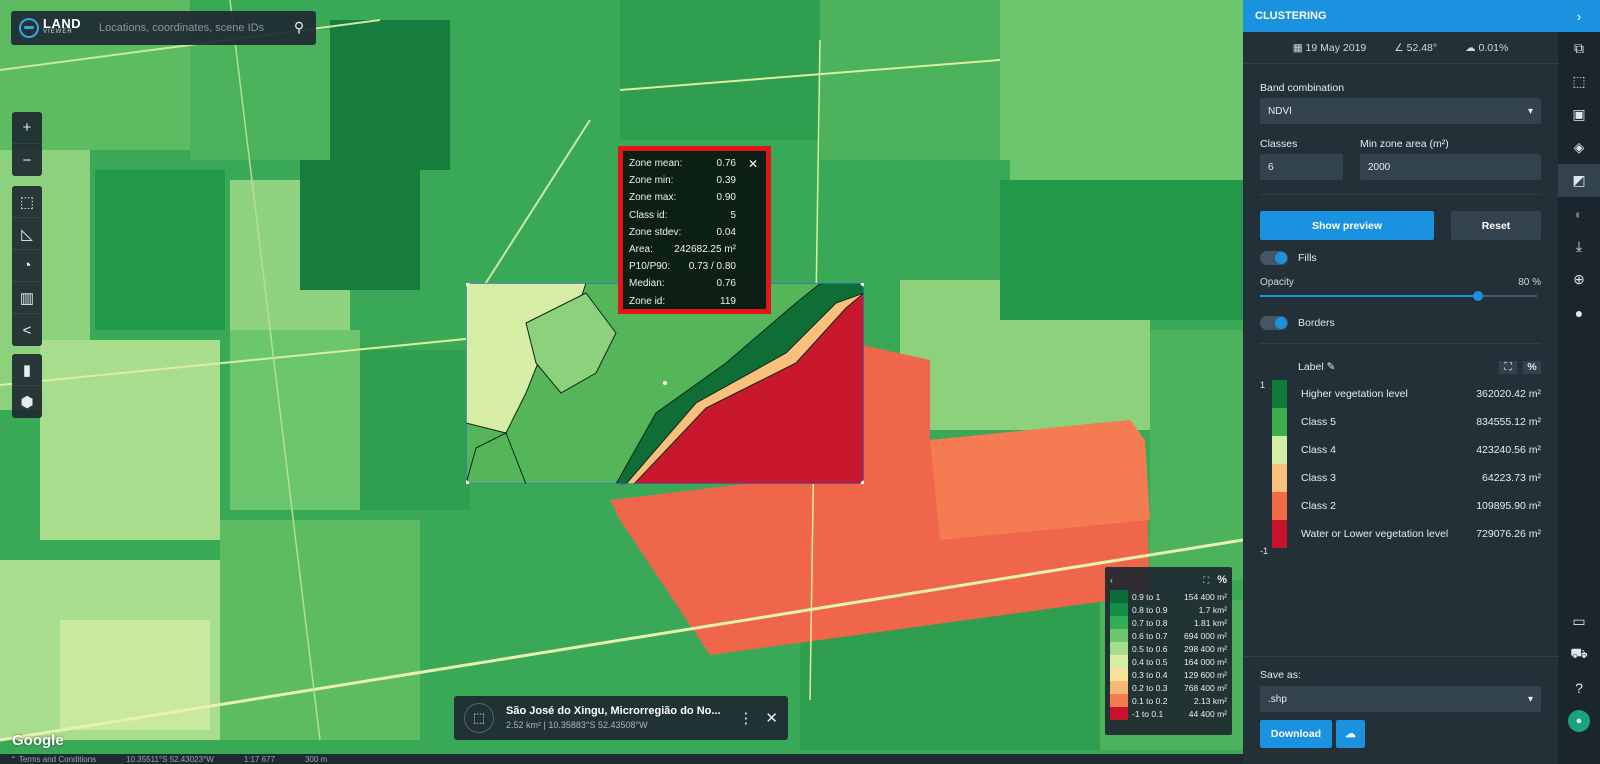 This screenshot has width=1600, height=764. I want to click on min-zone-area-value: 2000, so click(1379, 167).